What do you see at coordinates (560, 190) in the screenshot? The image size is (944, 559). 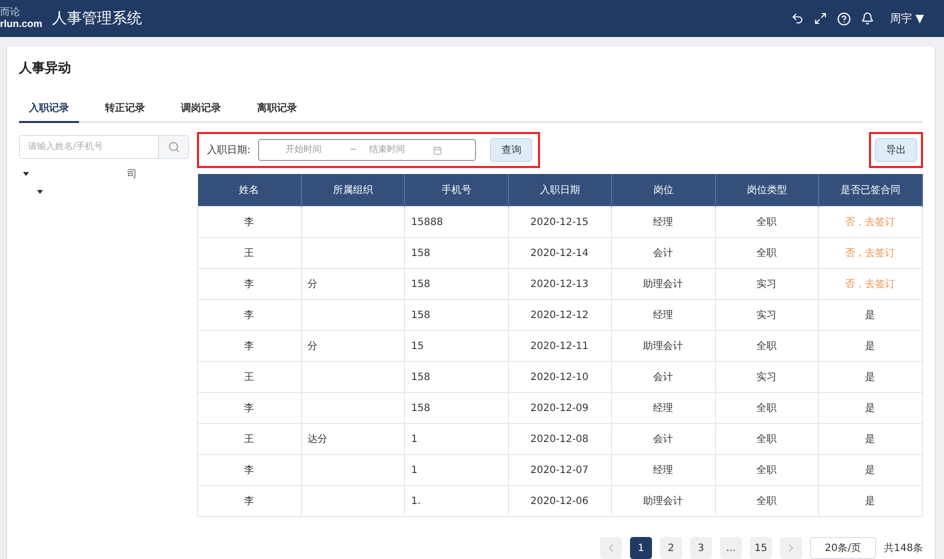 I see `column-header: 入职日期` at bounding box center [560, 190].